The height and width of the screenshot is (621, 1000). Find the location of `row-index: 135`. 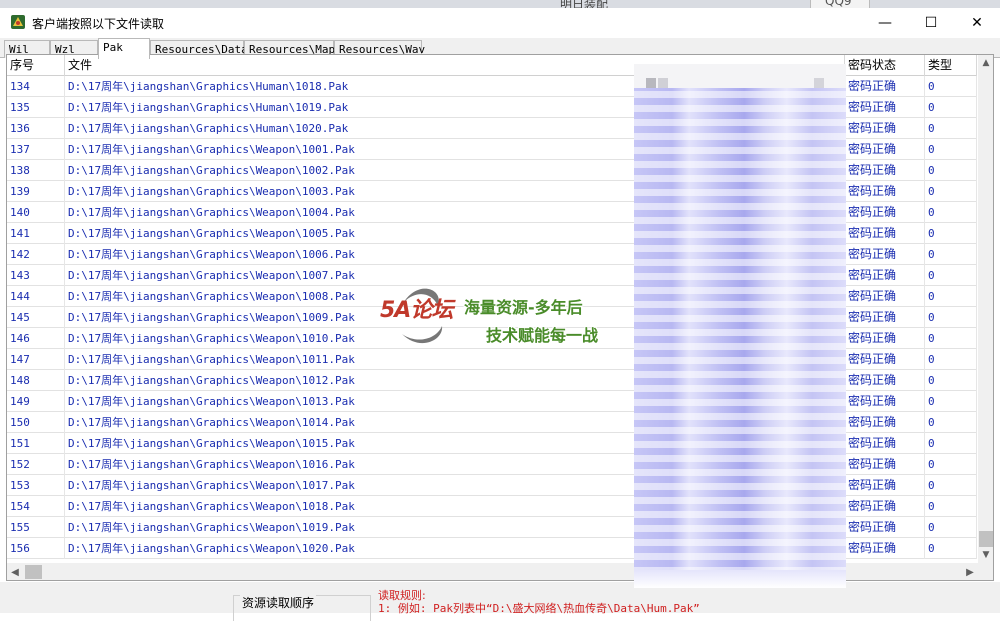

row-index: 135 is located at coordinates (36, 107).